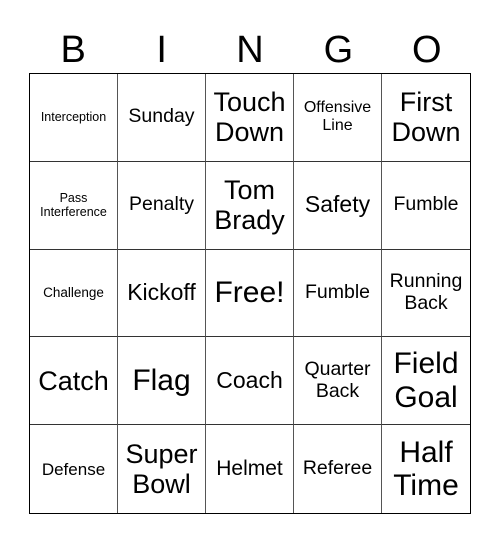 The height and width of the screenshot is (544, 500). What do you see at coordinates (162, 381) in the screenshot?
I see `bingo-cell: Flag` at bounding box center [162, 381].